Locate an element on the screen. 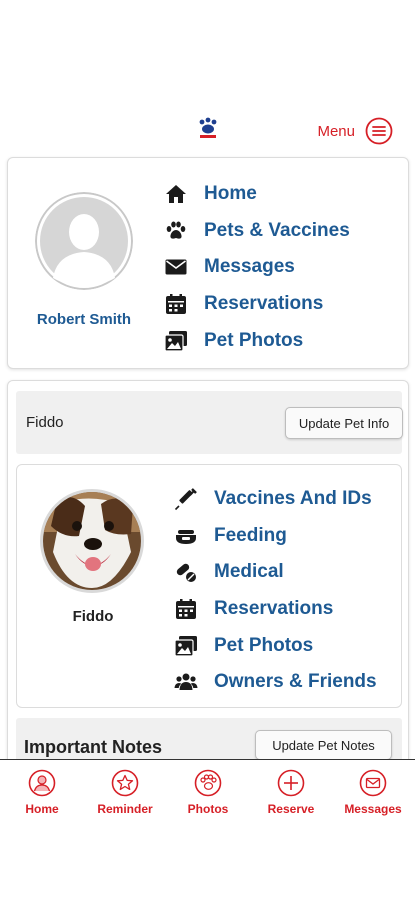  nav-label: Medical is located at coordinates (249, 572).